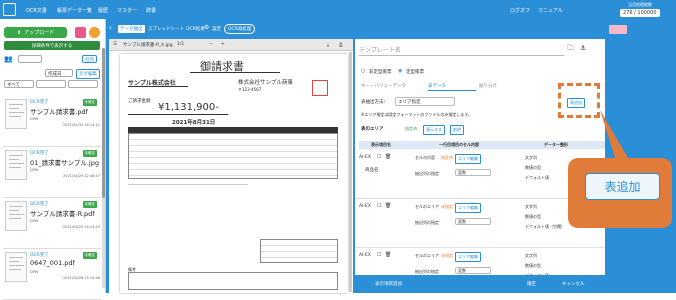  What do you see at coordinates (110, 28) in the screenshot?
I see `back-chevron-icon: ‹` at bounding box center [110, 28].